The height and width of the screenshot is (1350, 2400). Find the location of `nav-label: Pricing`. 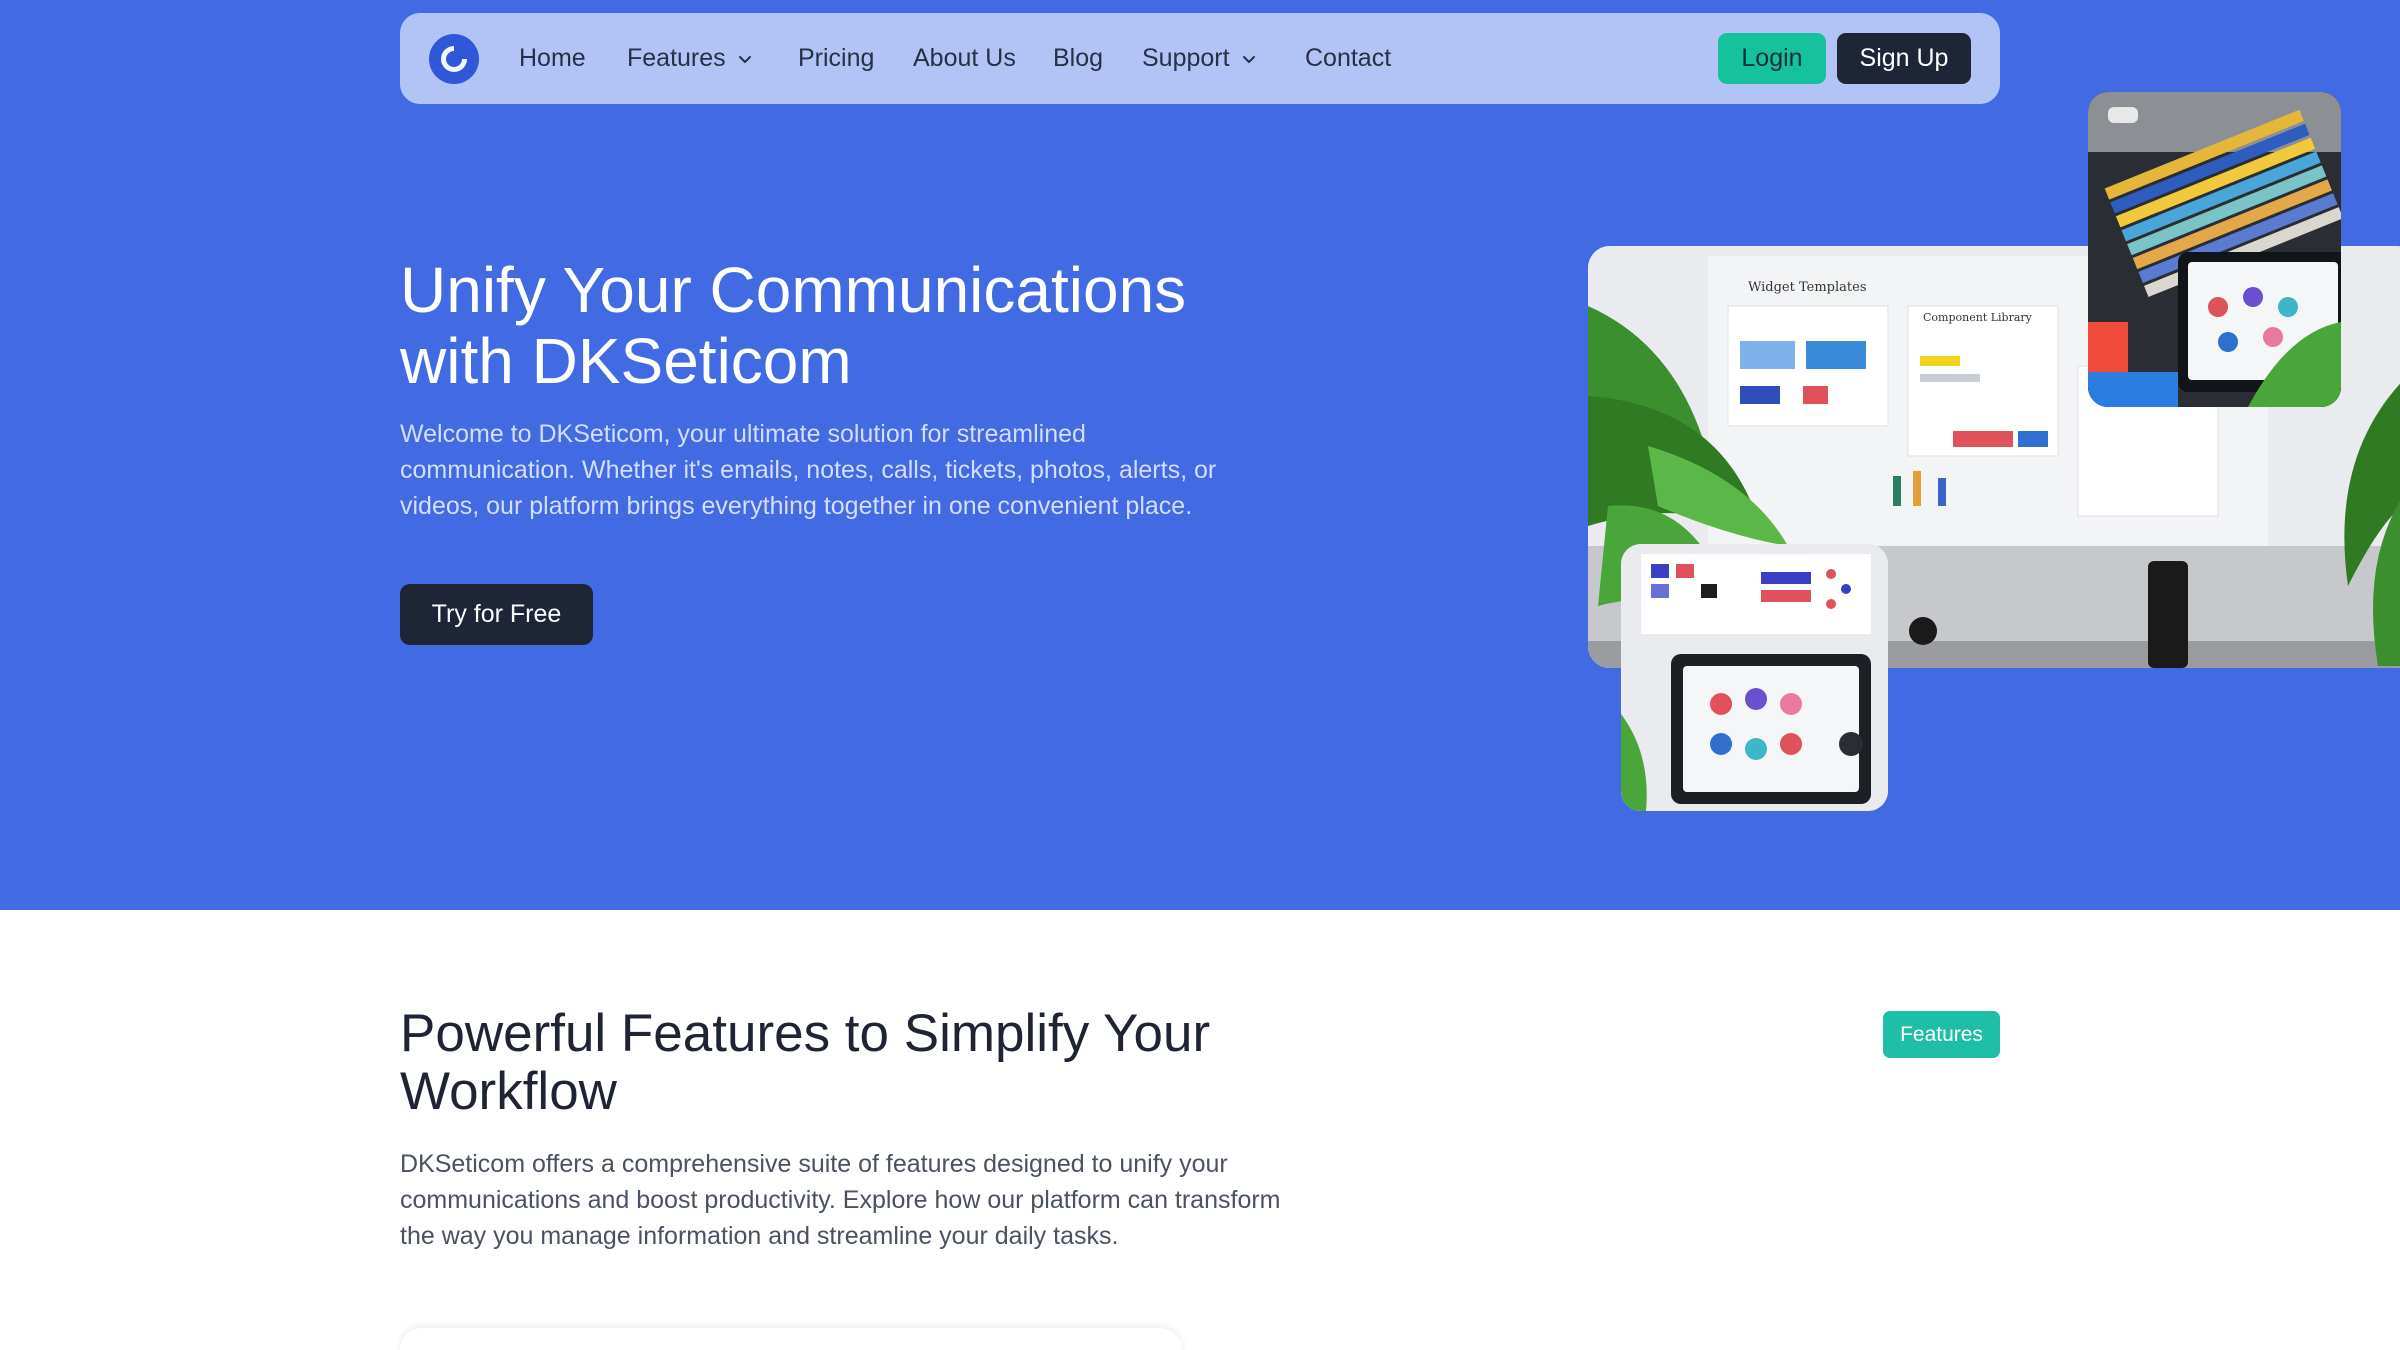

nav-label: Pricing is located at coordinates (836, 58).